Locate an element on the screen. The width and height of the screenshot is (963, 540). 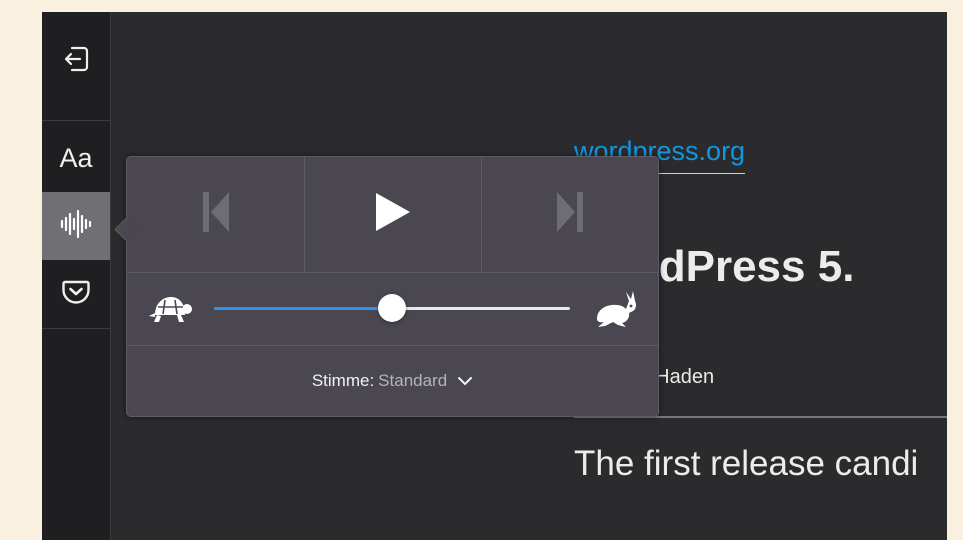
tortoise-icon is located at coordinates (170, 311).